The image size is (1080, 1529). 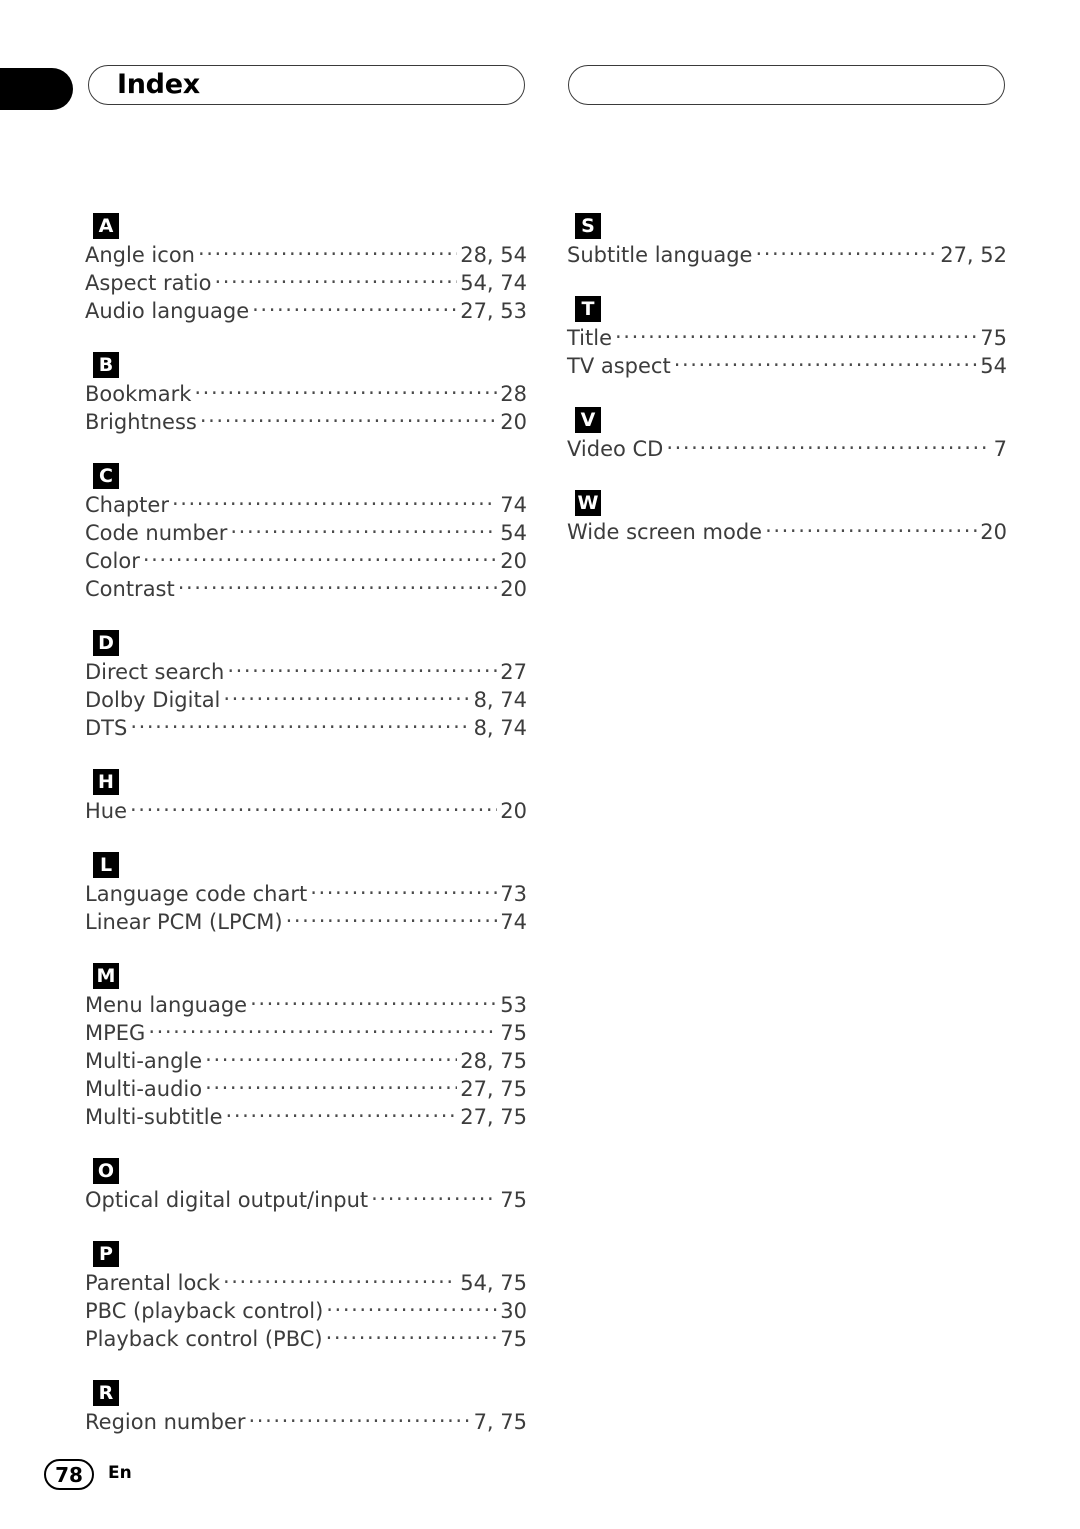 What do you see at coordinates (130, 589) in the screenshot?
I see `index-entry-term: Contrast` at bounding box center [130, 589].